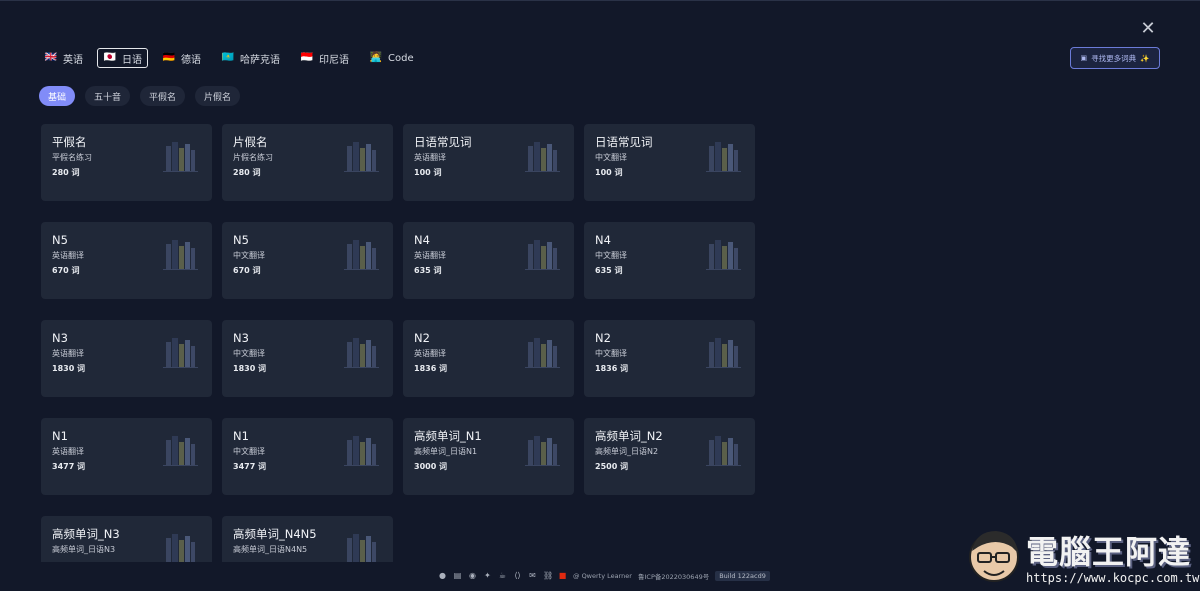  I want to click on dictionary-card: N4 中文翻译 635 词, so click(669, 260).